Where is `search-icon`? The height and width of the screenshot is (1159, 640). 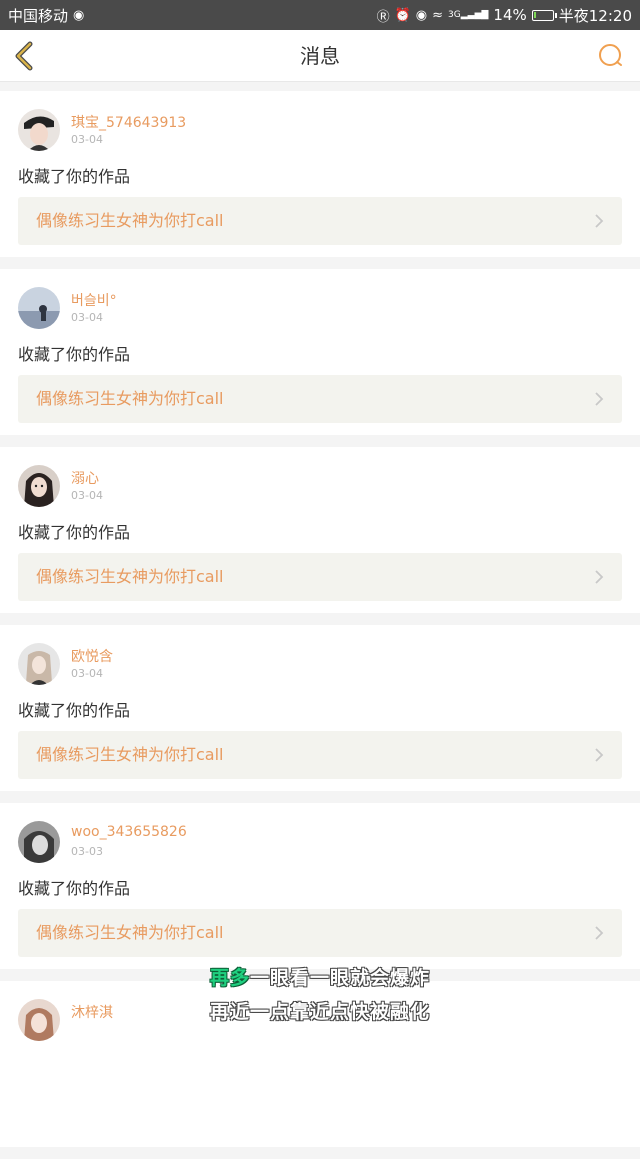
search-icon is located at coordinates (610, 55).